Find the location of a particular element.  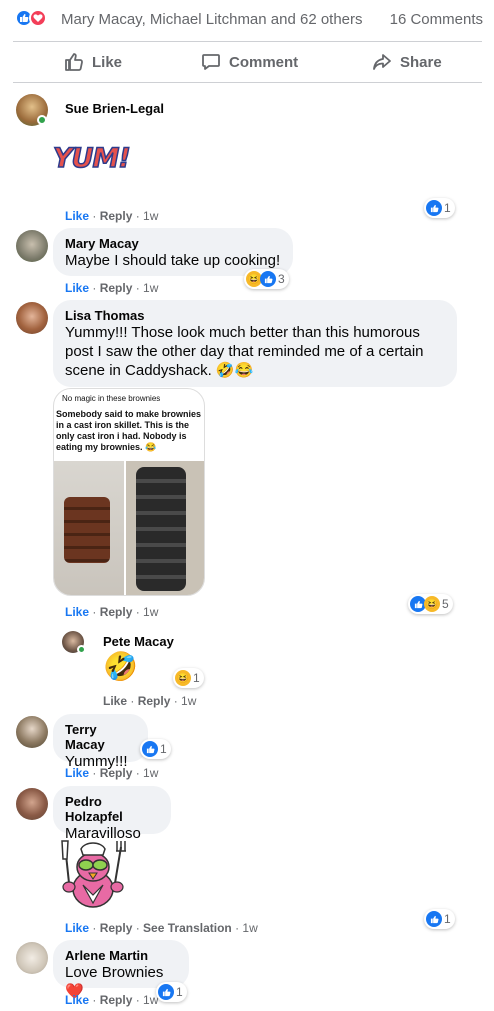

love-reaction-icon is located at coordinates (38, 18).